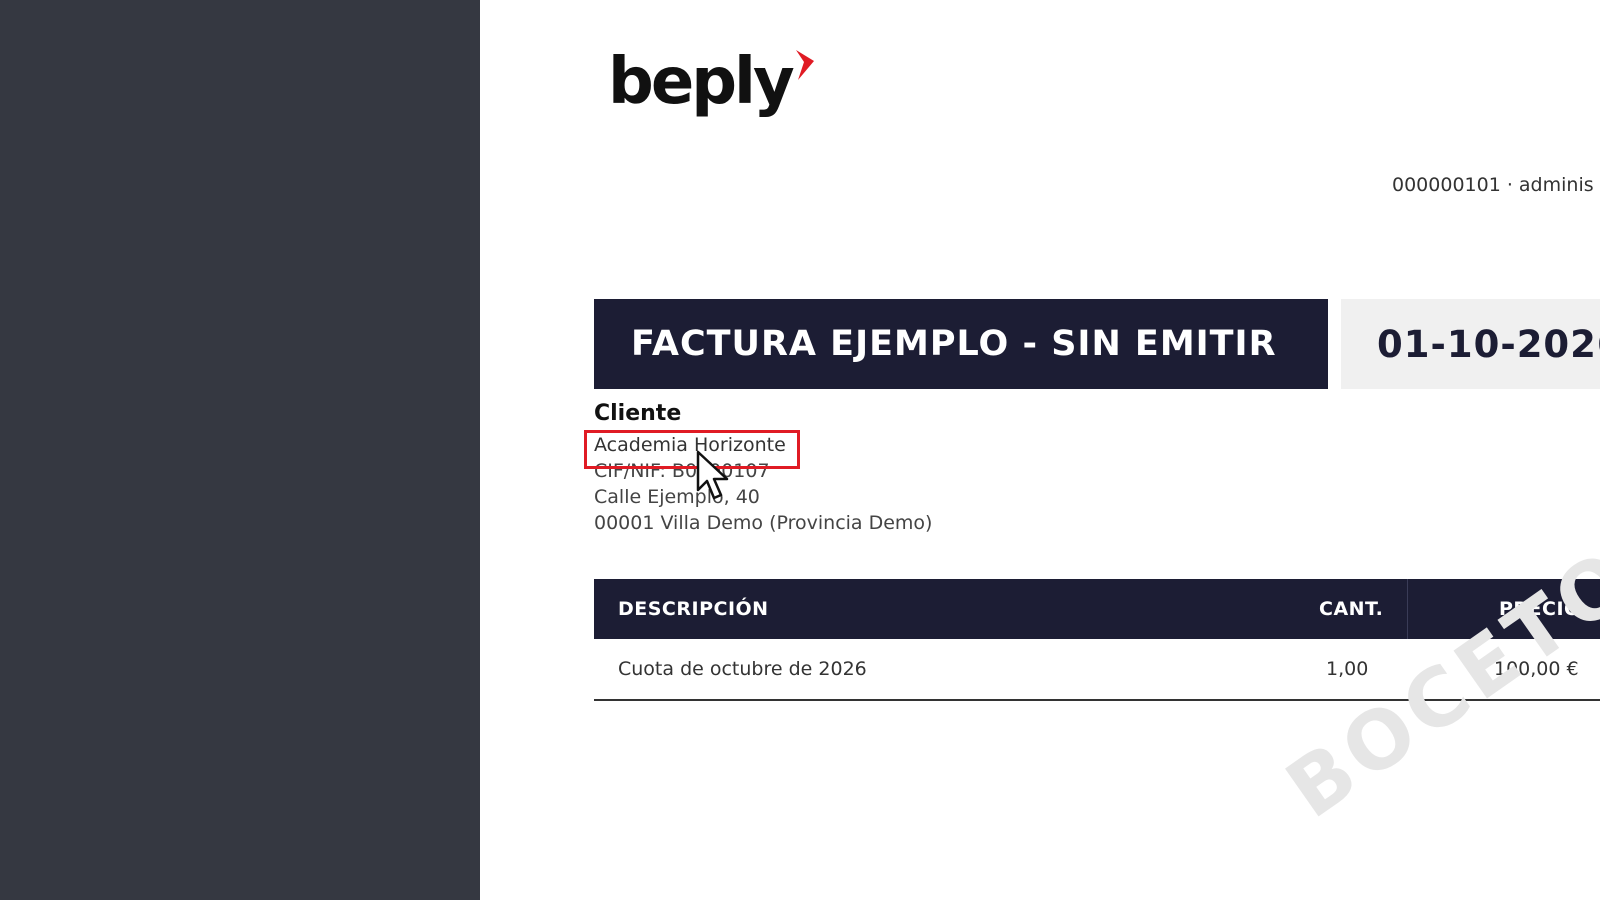 This screenshot has width=1600, height=900. I want to click on client-city: 00001 Villa Demo (Provincia Demo), so click(763, 523).